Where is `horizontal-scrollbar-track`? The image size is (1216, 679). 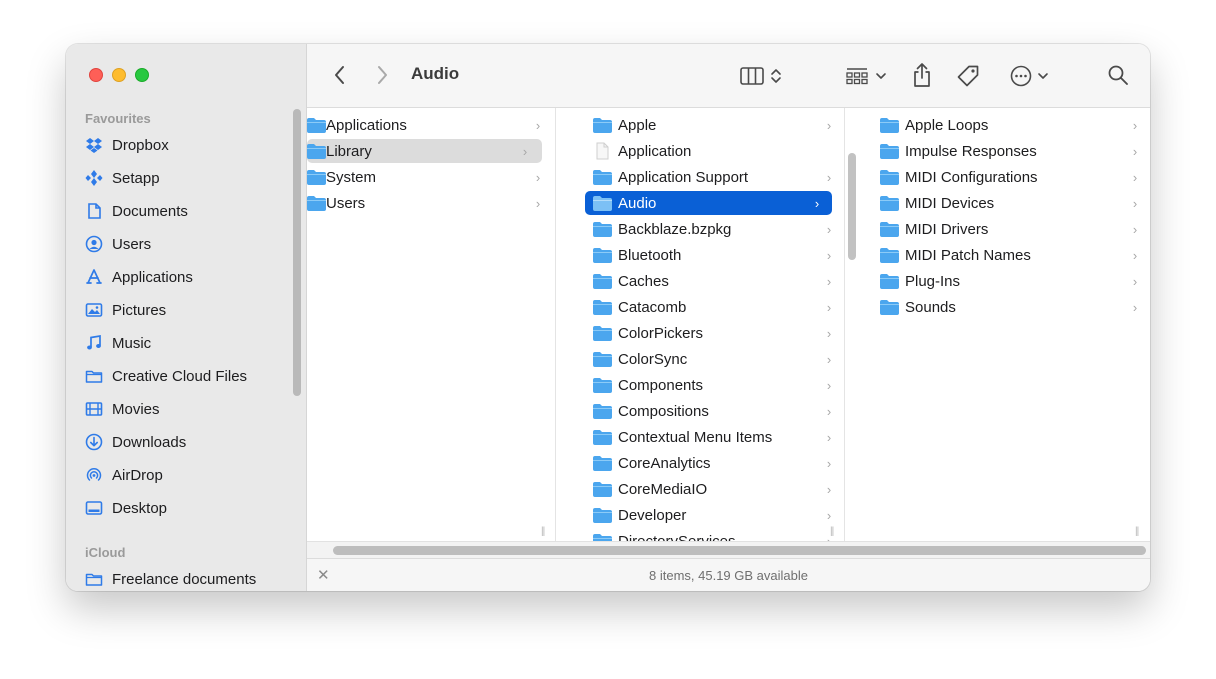
horizontal-scrollbar-track is located at coordinates (728, 549).